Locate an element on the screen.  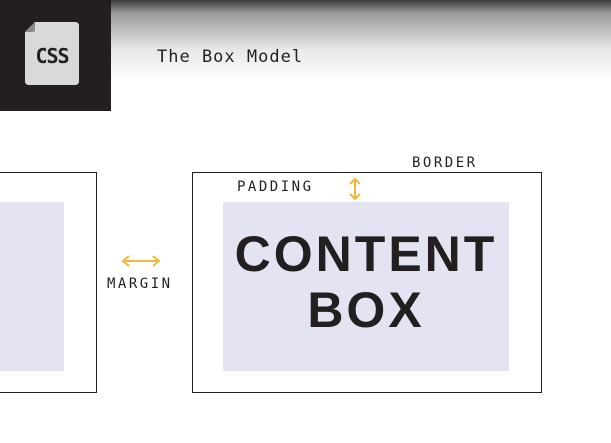
page-title: The Box Model is located at coordinates (230, 57).